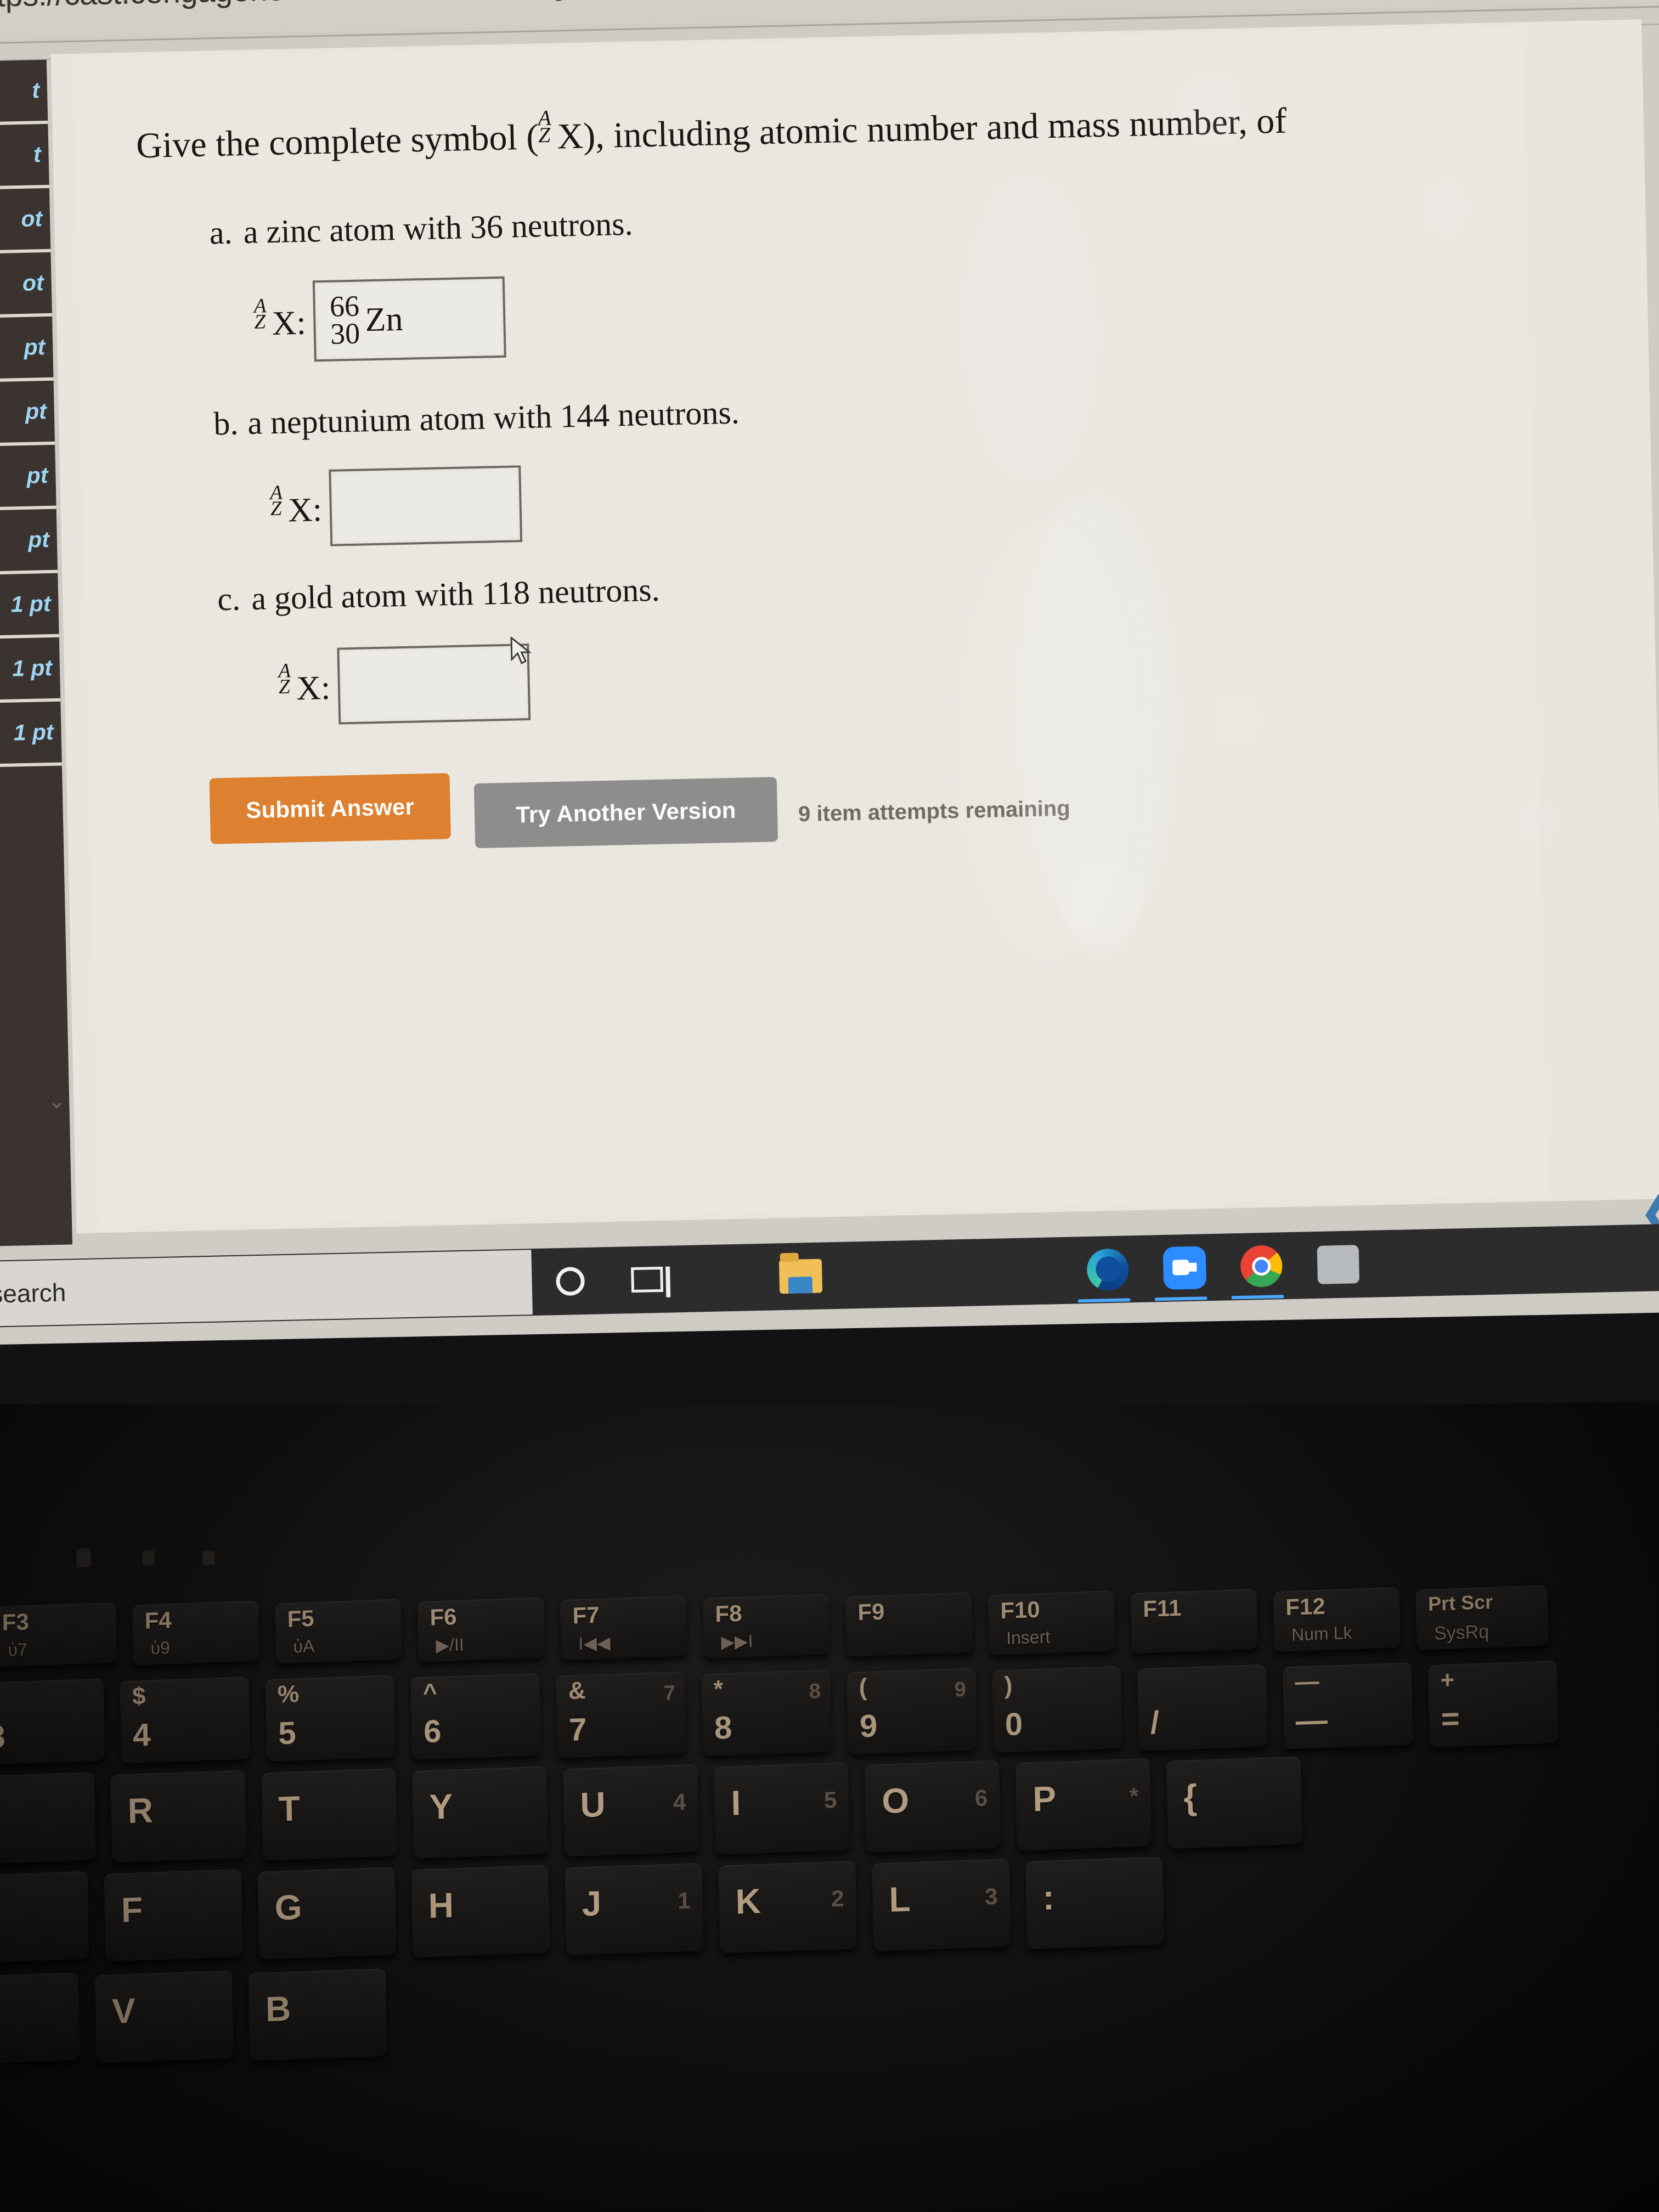  Describe the element at coordinates (132, 1909) in the screenshot. I see `key-label: F` at that location.